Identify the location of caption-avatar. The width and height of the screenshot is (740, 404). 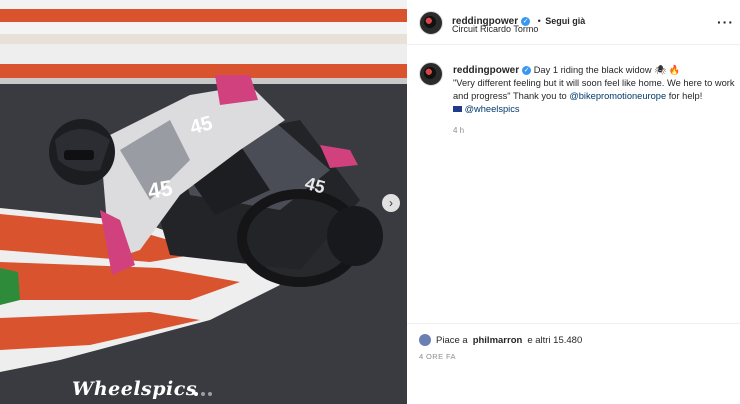
(431, 74).